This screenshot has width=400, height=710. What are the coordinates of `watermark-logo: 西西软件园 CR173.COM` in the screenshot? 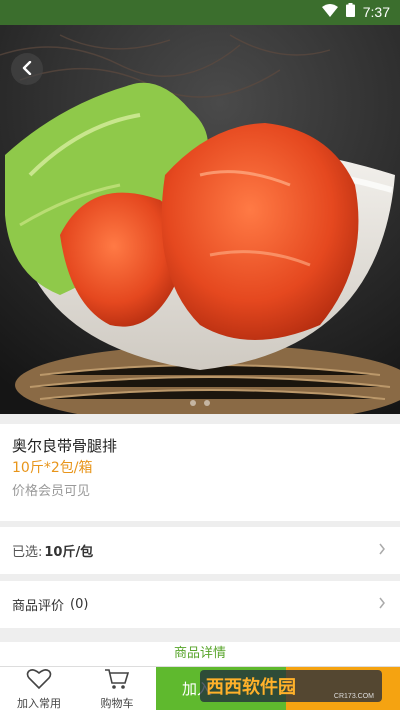 It's located at (291, 686).